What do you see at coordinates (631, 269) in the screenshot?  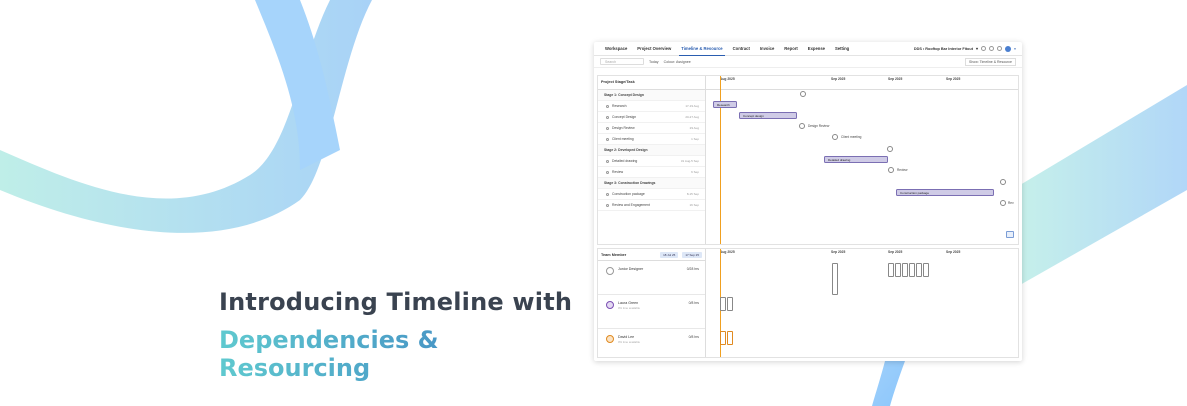 I see `member-name: Junior Designer` at bounding box center [631, 269].